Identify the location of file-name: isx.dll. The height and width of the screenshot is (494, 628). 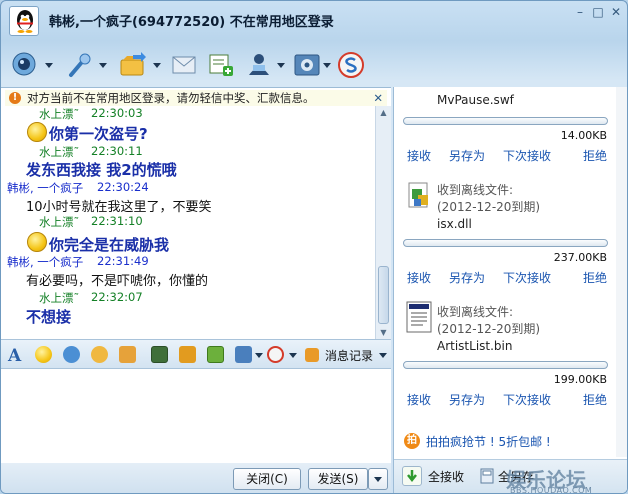
(454, 224).